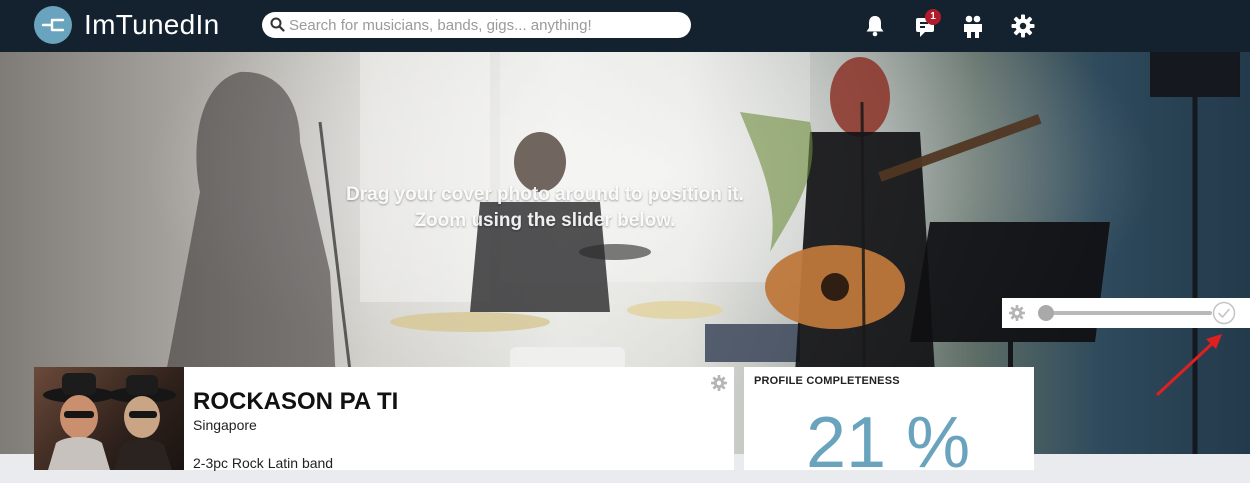  I want to click on profile-completeness-title: PROFILE COMPLETENESS, so click(827, 381).